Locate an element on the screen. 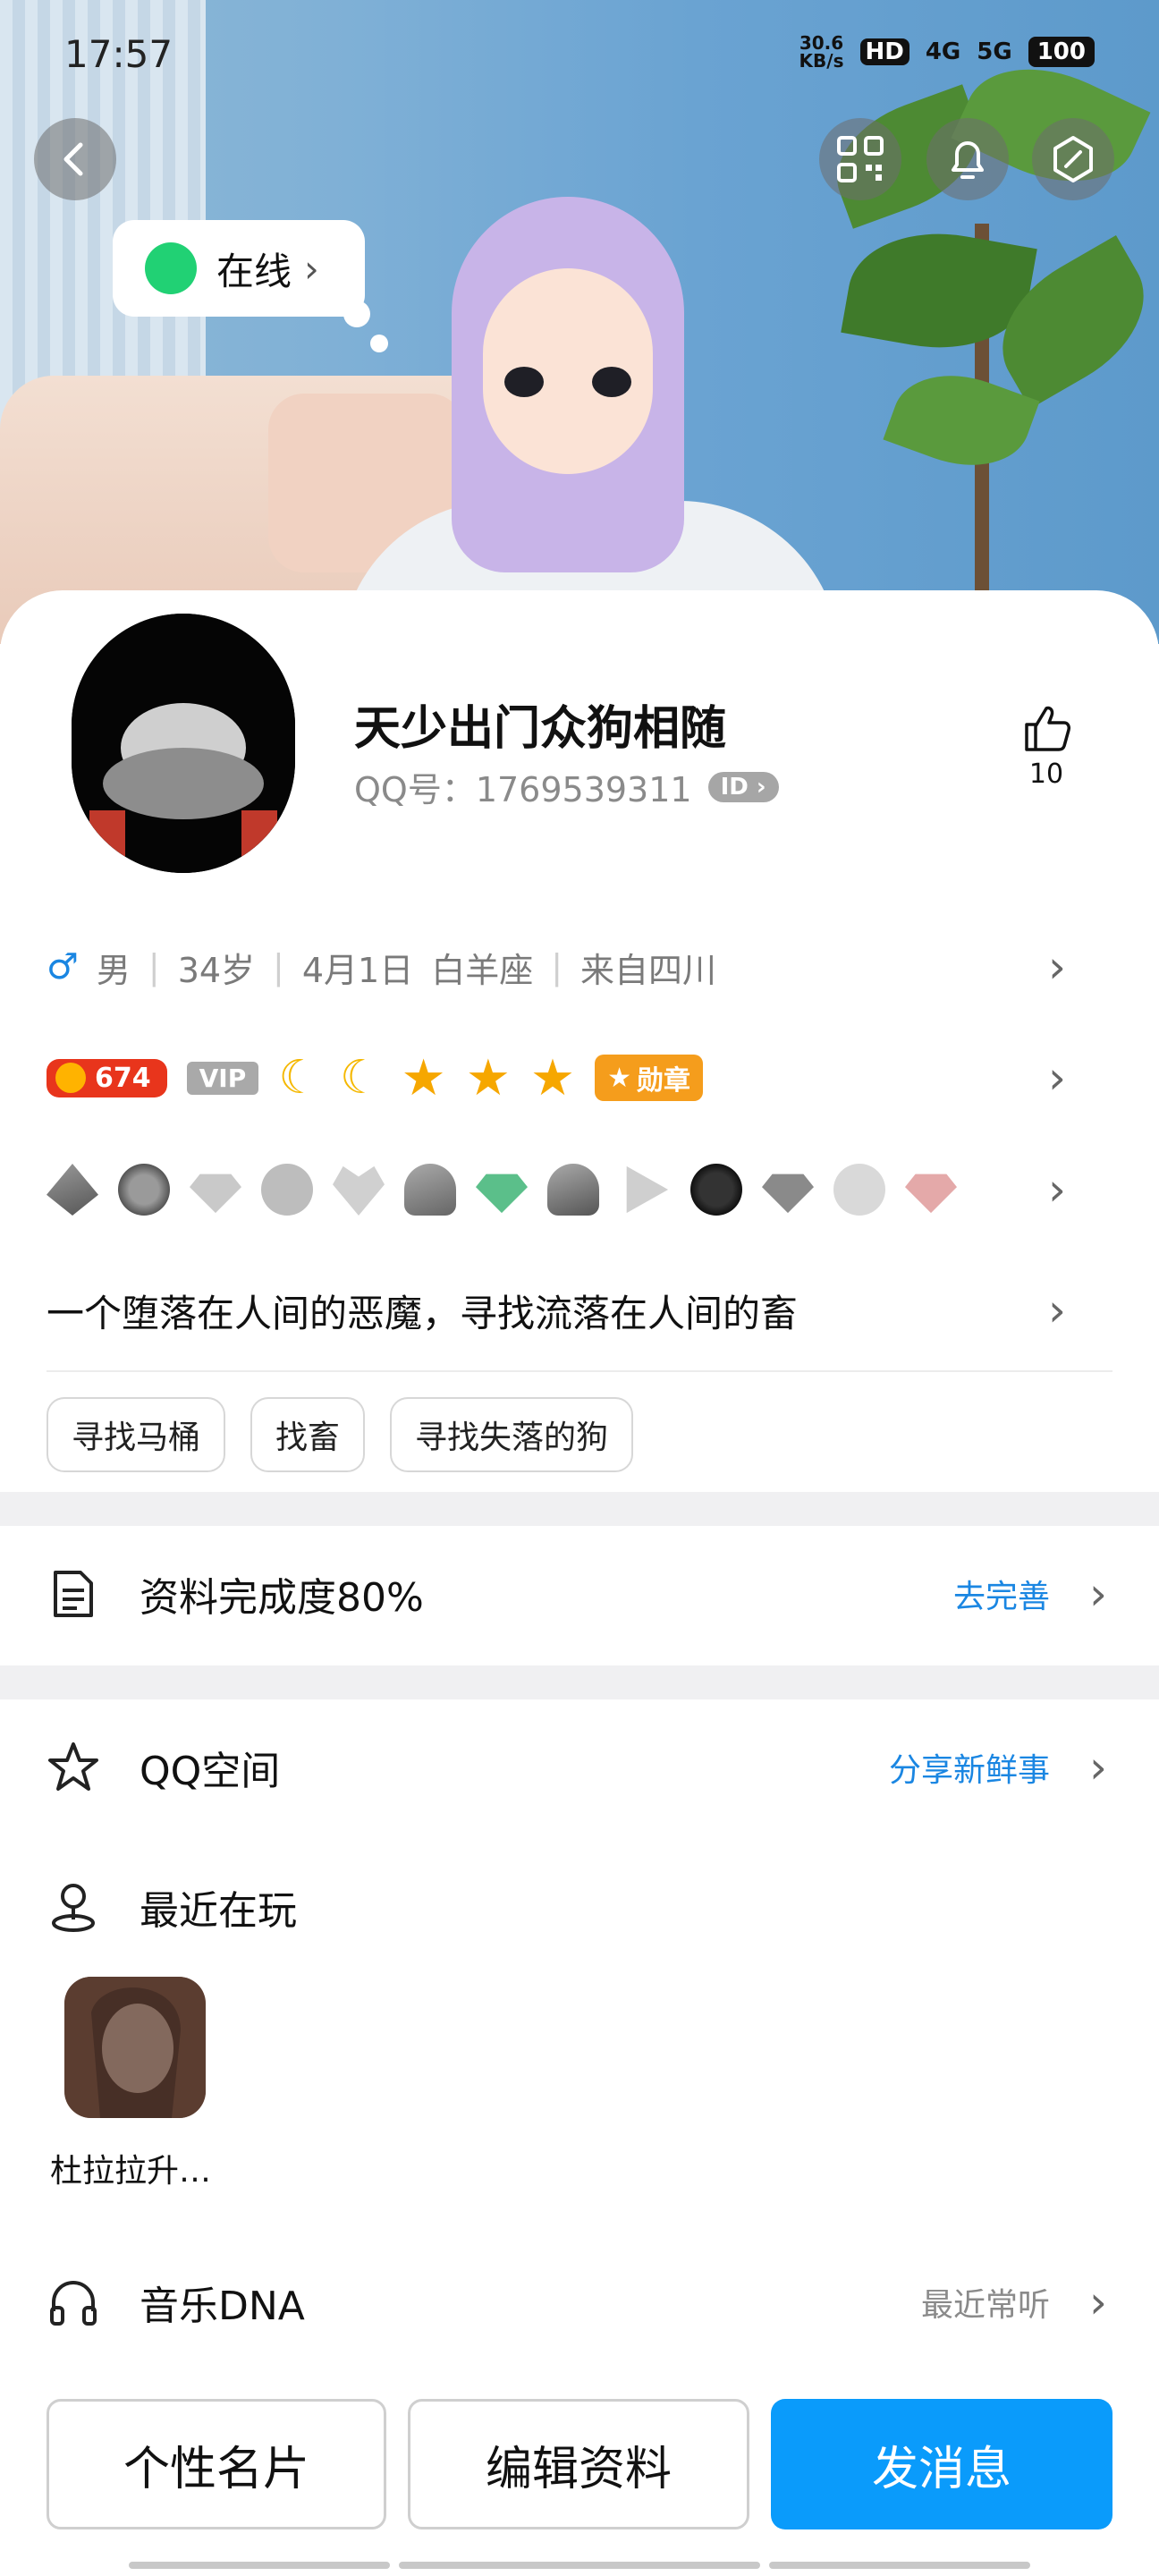 This screenshot has height=2576, width=1159. star-outline-icon is located at coordinates (73, 1767).